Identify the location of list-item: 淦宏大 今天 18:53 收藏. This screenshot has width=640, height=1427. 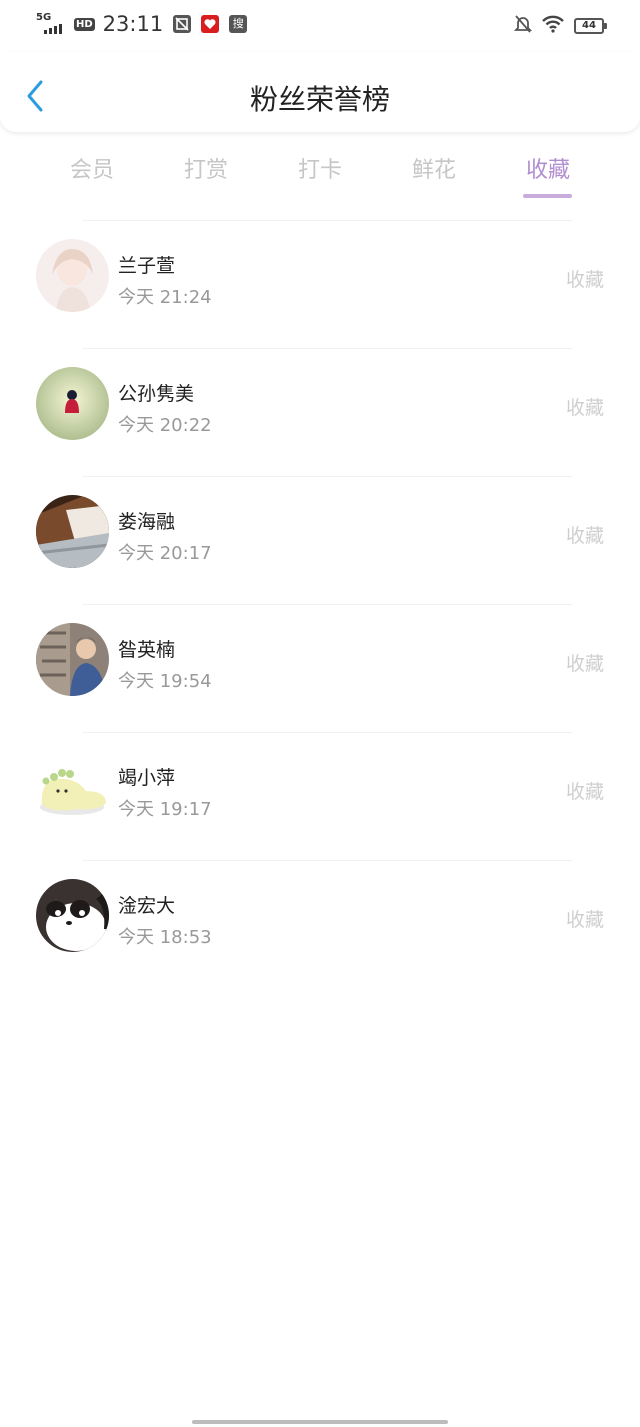
(320, 925).